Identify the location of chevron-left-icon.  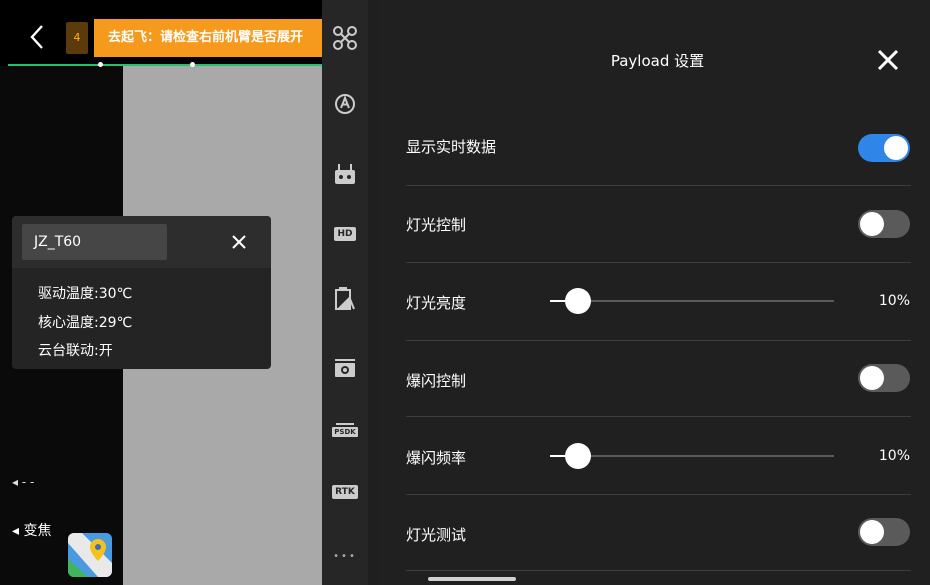
(36, 37).